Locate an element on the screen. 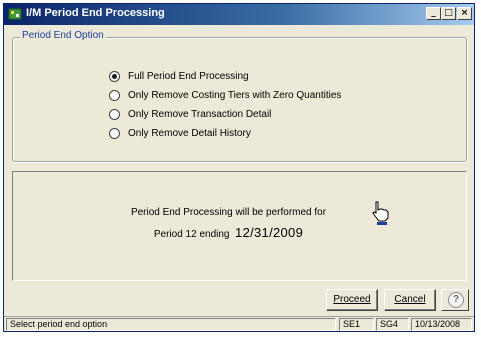  group-legend: Period End Option is located at coordinates (63, 35).